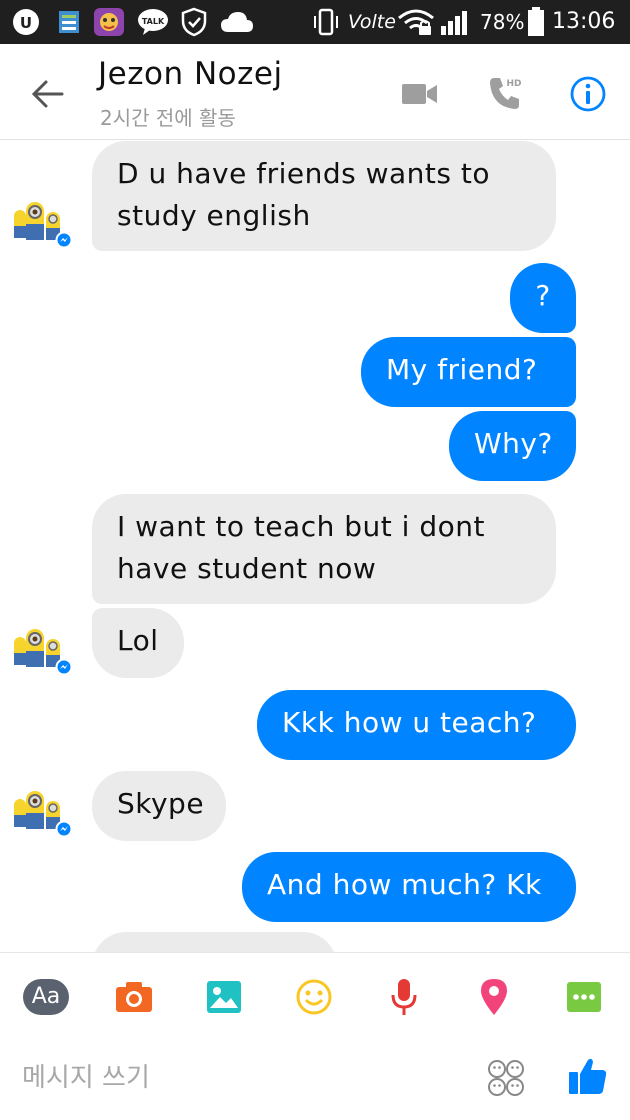 This screenshot has height=1120, width=630. I want to click on incoming-message: Skype, so click(159, 806).